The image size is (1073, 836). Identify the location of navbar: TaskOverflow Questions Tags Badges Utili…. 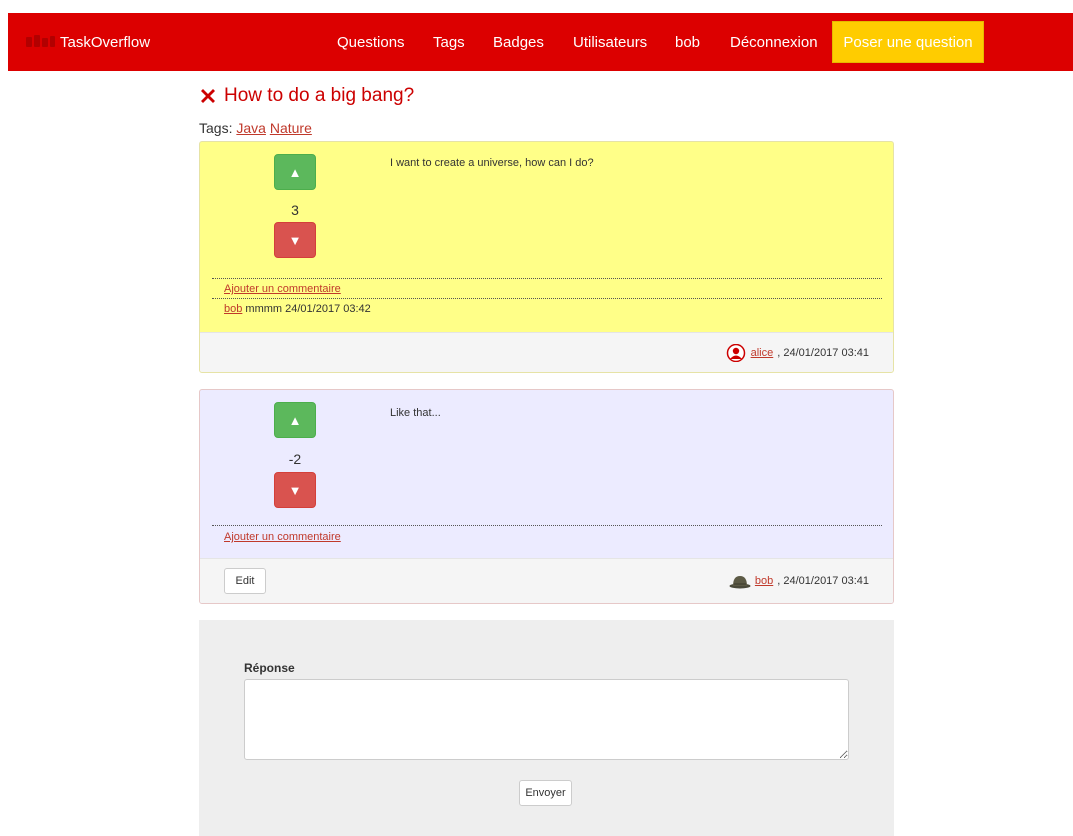
(540, 42).